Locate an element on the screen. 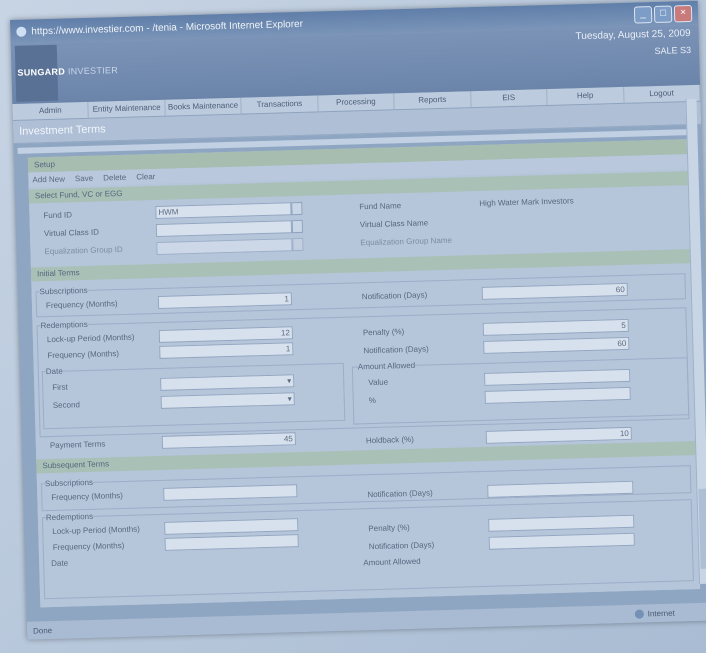 This screenshot has height=653, width=706. menu-transactions: Transactions is located at coordinates (280, 104).